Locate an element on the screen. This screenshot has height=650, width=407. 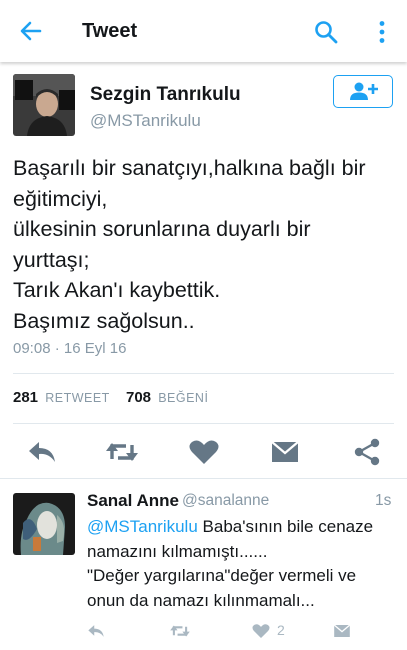
reply-author-avatar is located at coordinates (44, 524).